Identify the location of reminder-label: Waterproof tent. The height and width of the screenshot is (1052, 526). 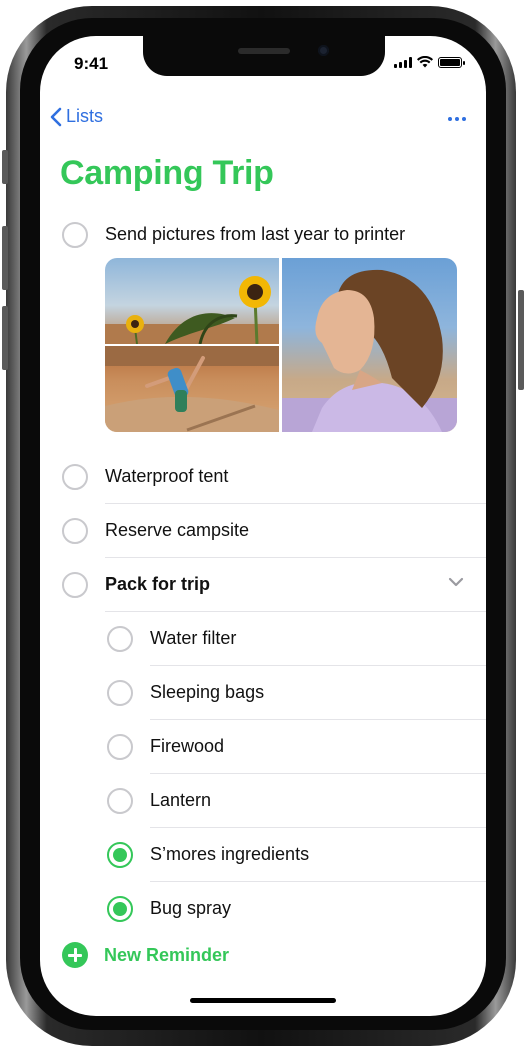
(167, 476).